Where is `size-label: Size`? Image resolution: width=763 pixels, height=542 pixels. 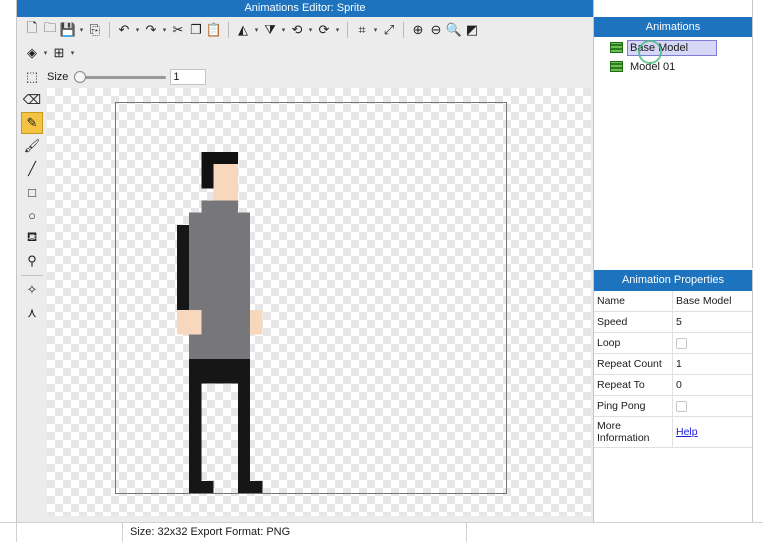
size-label: Size is located at coordinates (58, 77).